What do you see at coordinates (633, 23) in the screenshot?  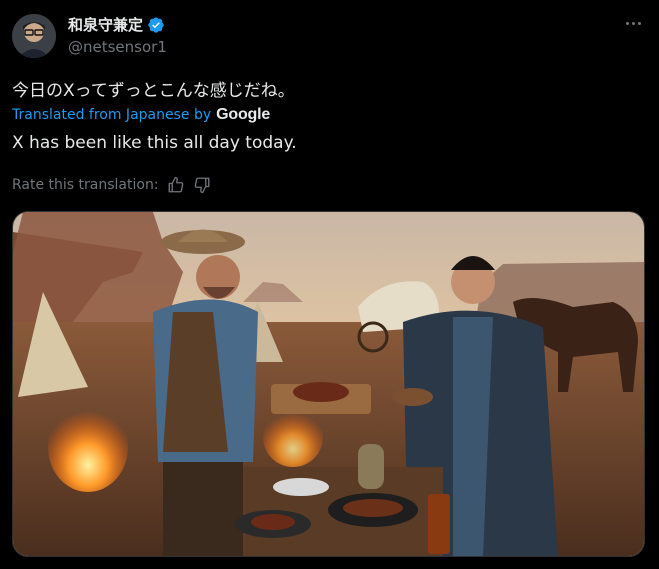 I see `more-icon` at bounding box center [633, 23].